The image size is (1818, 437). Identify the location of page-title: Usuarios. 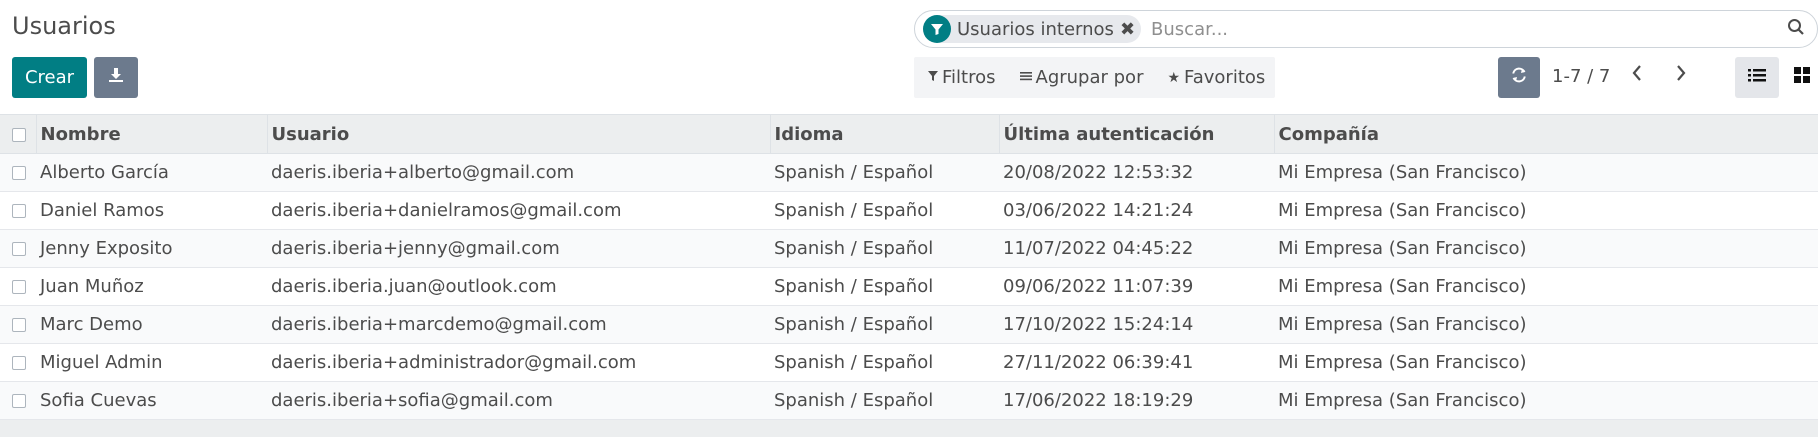
(64, 26).